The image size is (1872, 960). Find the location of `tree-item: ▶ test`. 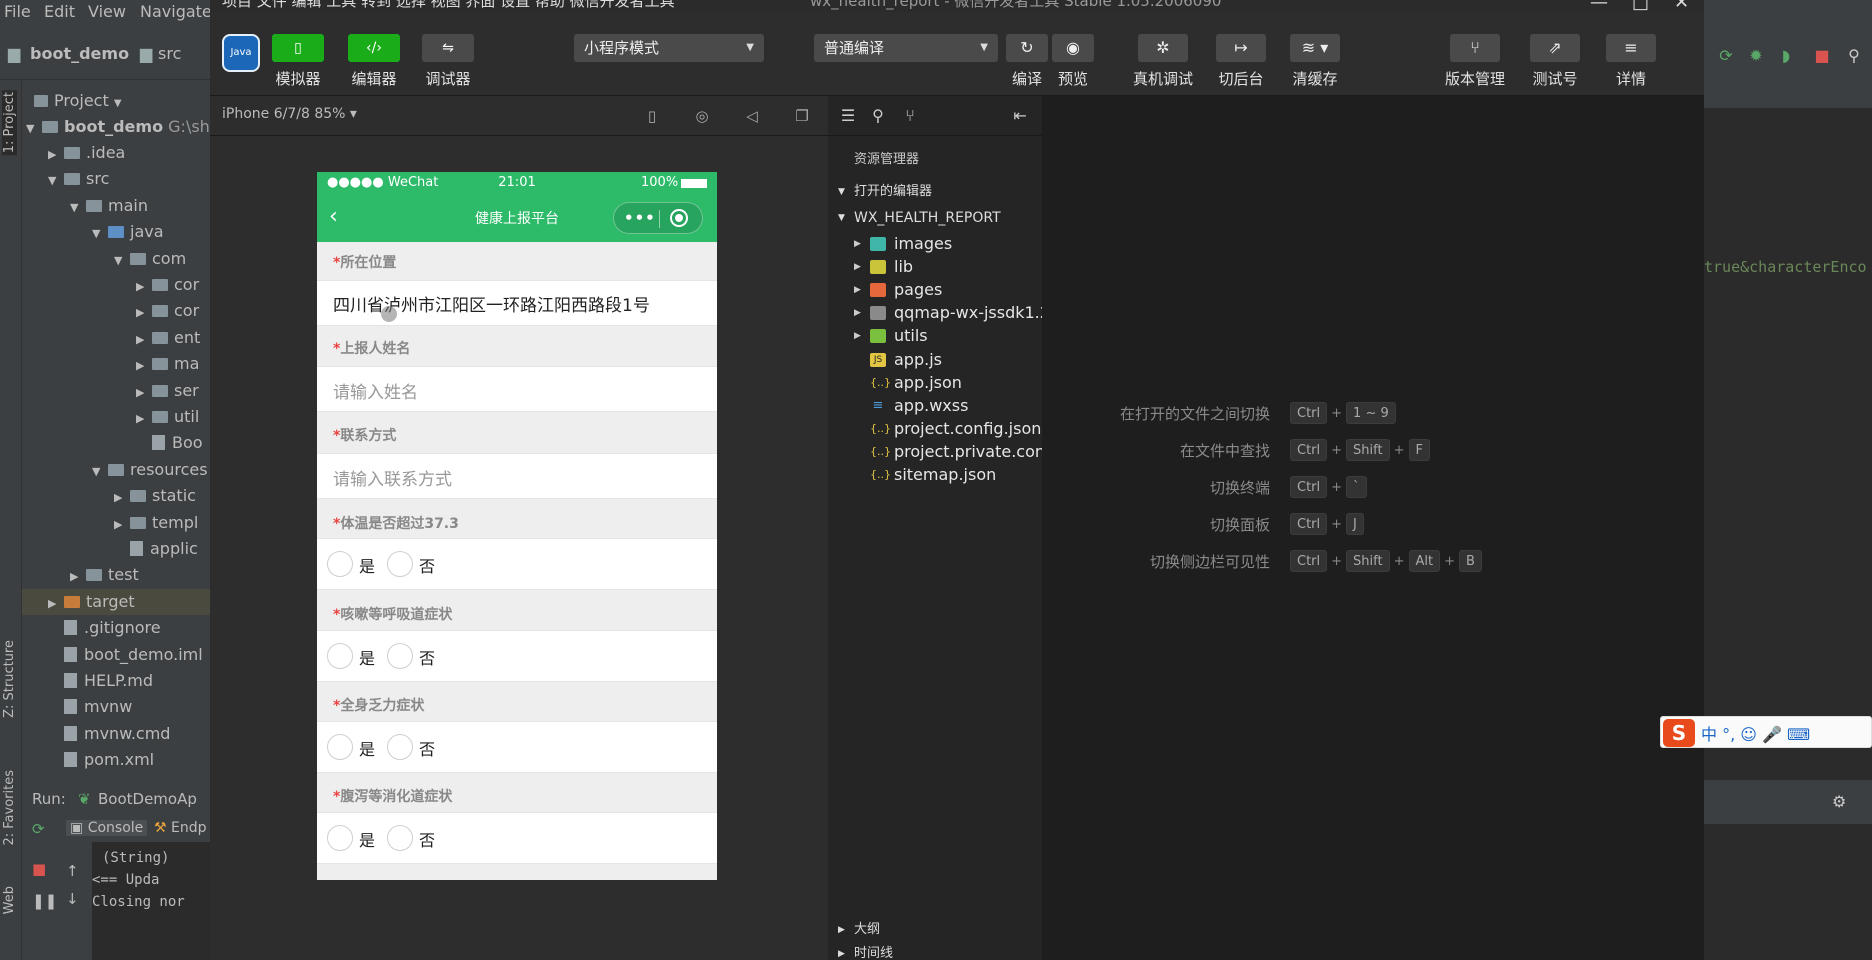

tree-item: ▶ test is located at coordinates (104, 575).